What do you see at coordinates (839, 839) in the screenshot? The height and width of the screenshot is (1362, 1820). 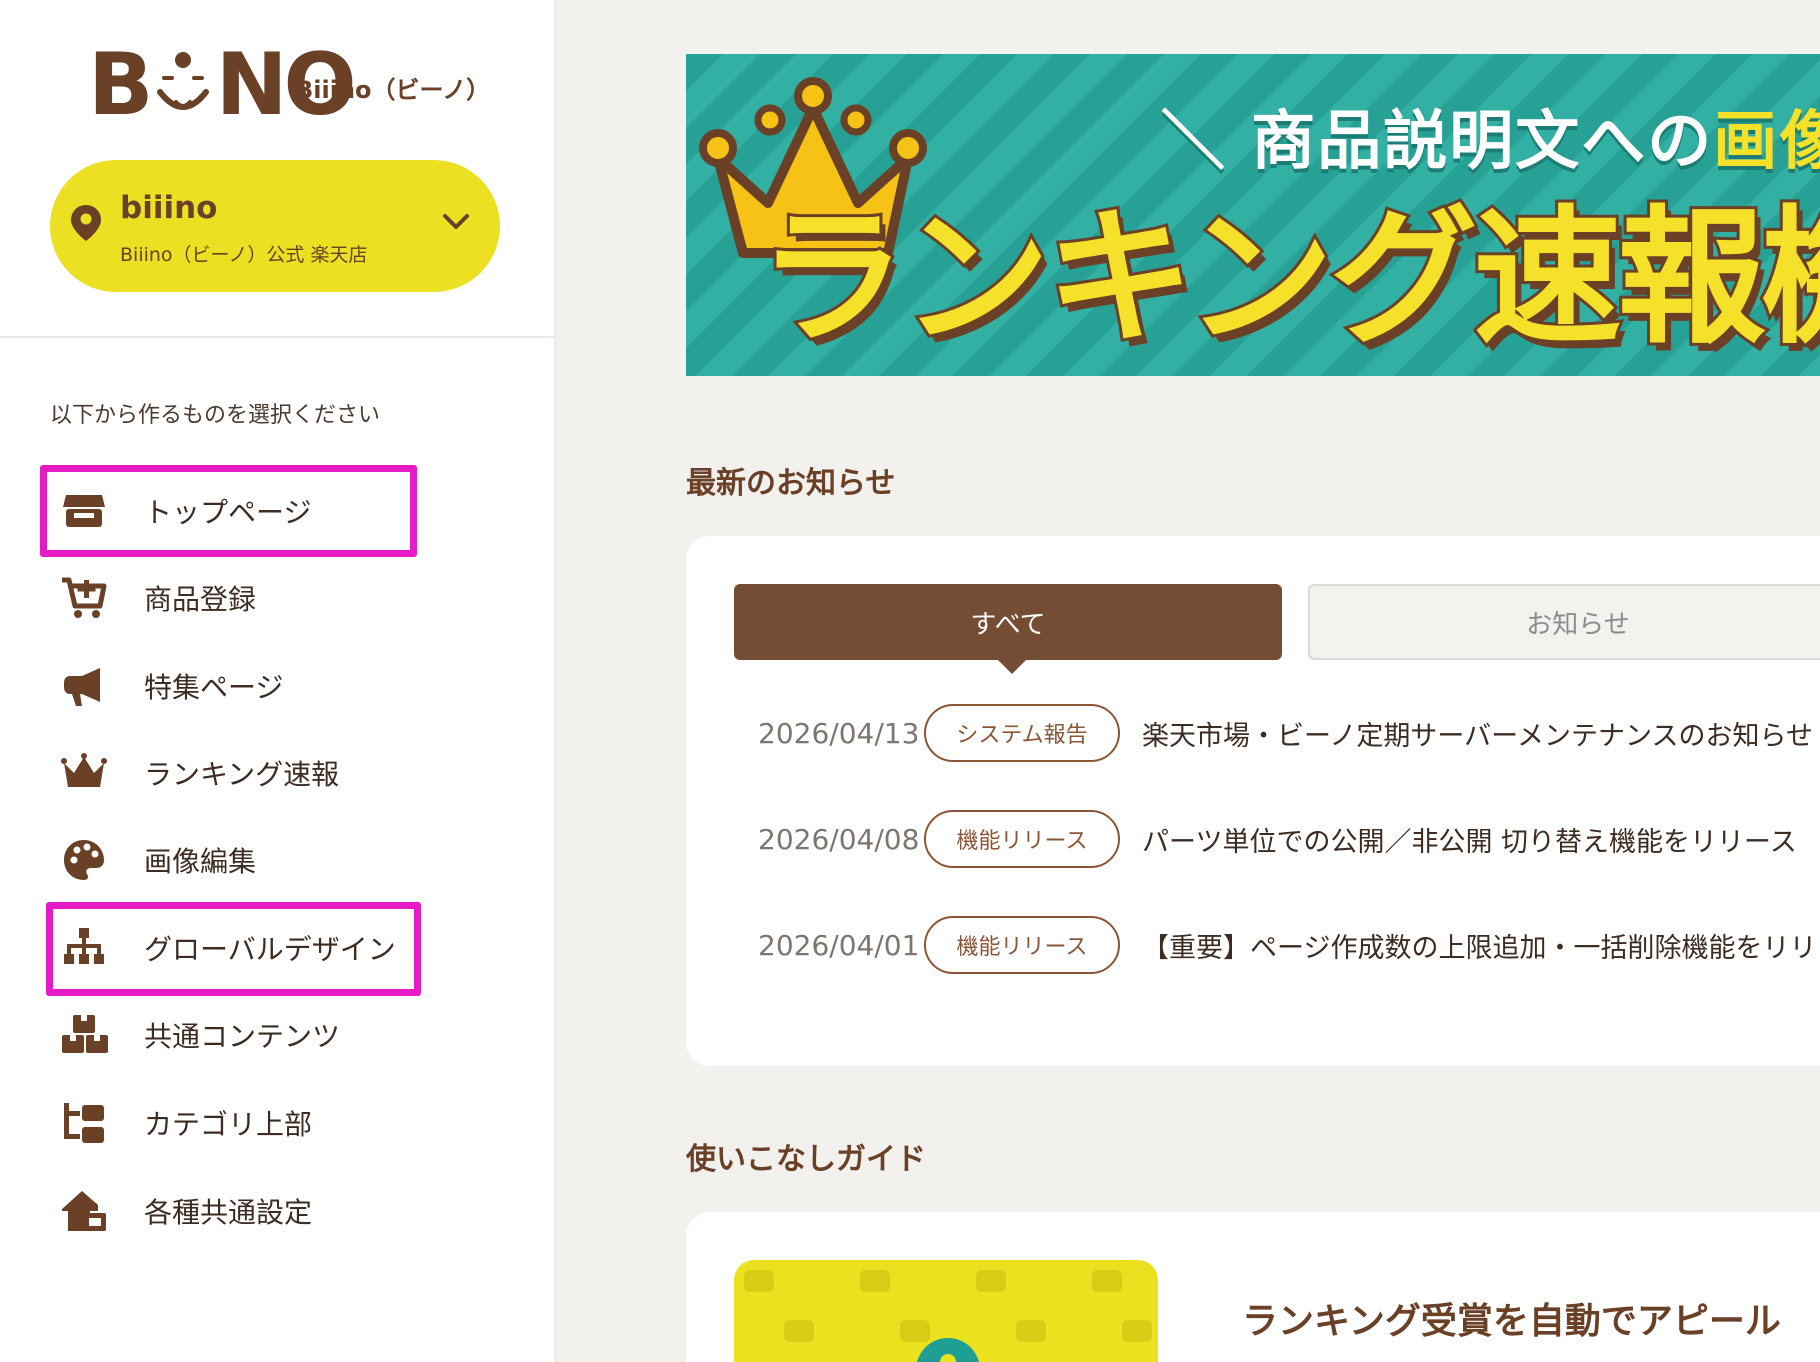 I see `news-date: 2026/04/08` at bounding box center [839, 839].